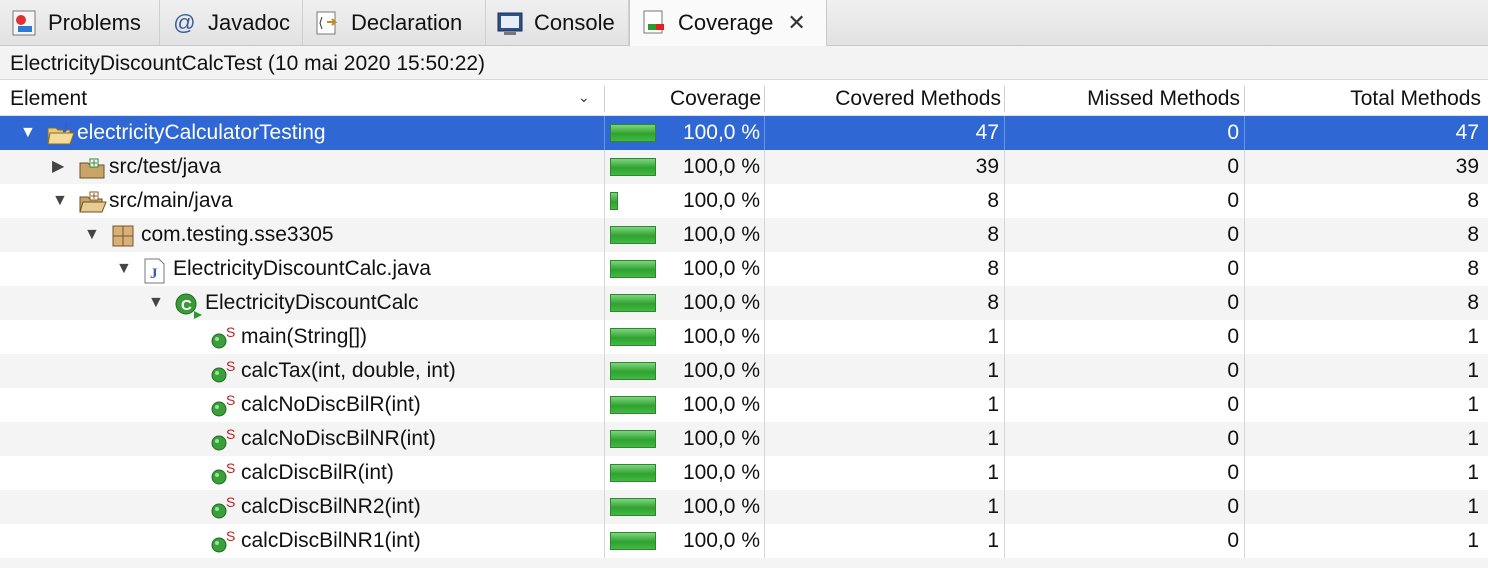  What do you see at coordinates (348, 370) in the screenshot?
I see `element-name: calcTax(int, double, int)` at bounding box center [348, 370].